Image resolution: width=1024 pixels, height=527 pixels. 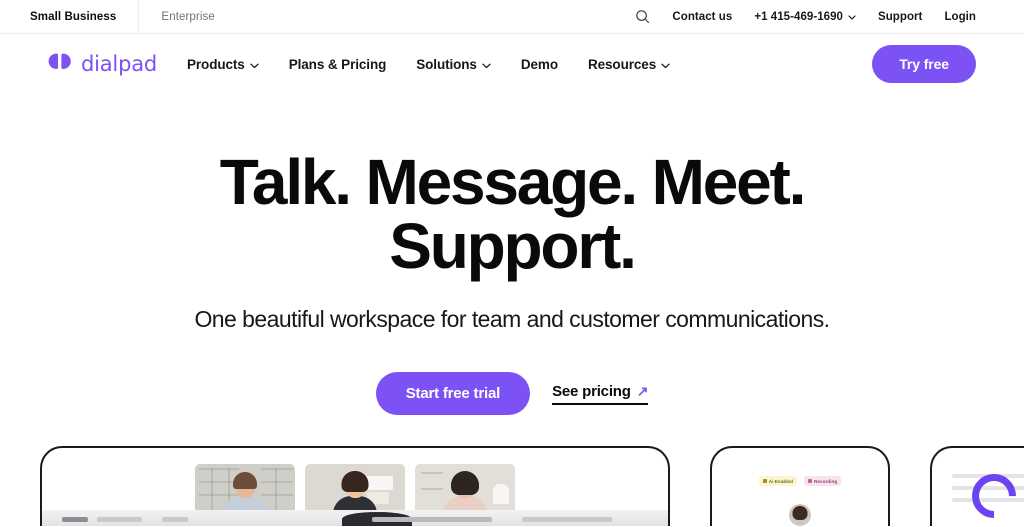 I want to click on audience-tab-label: Enterprise, so click(x=188, y=16).